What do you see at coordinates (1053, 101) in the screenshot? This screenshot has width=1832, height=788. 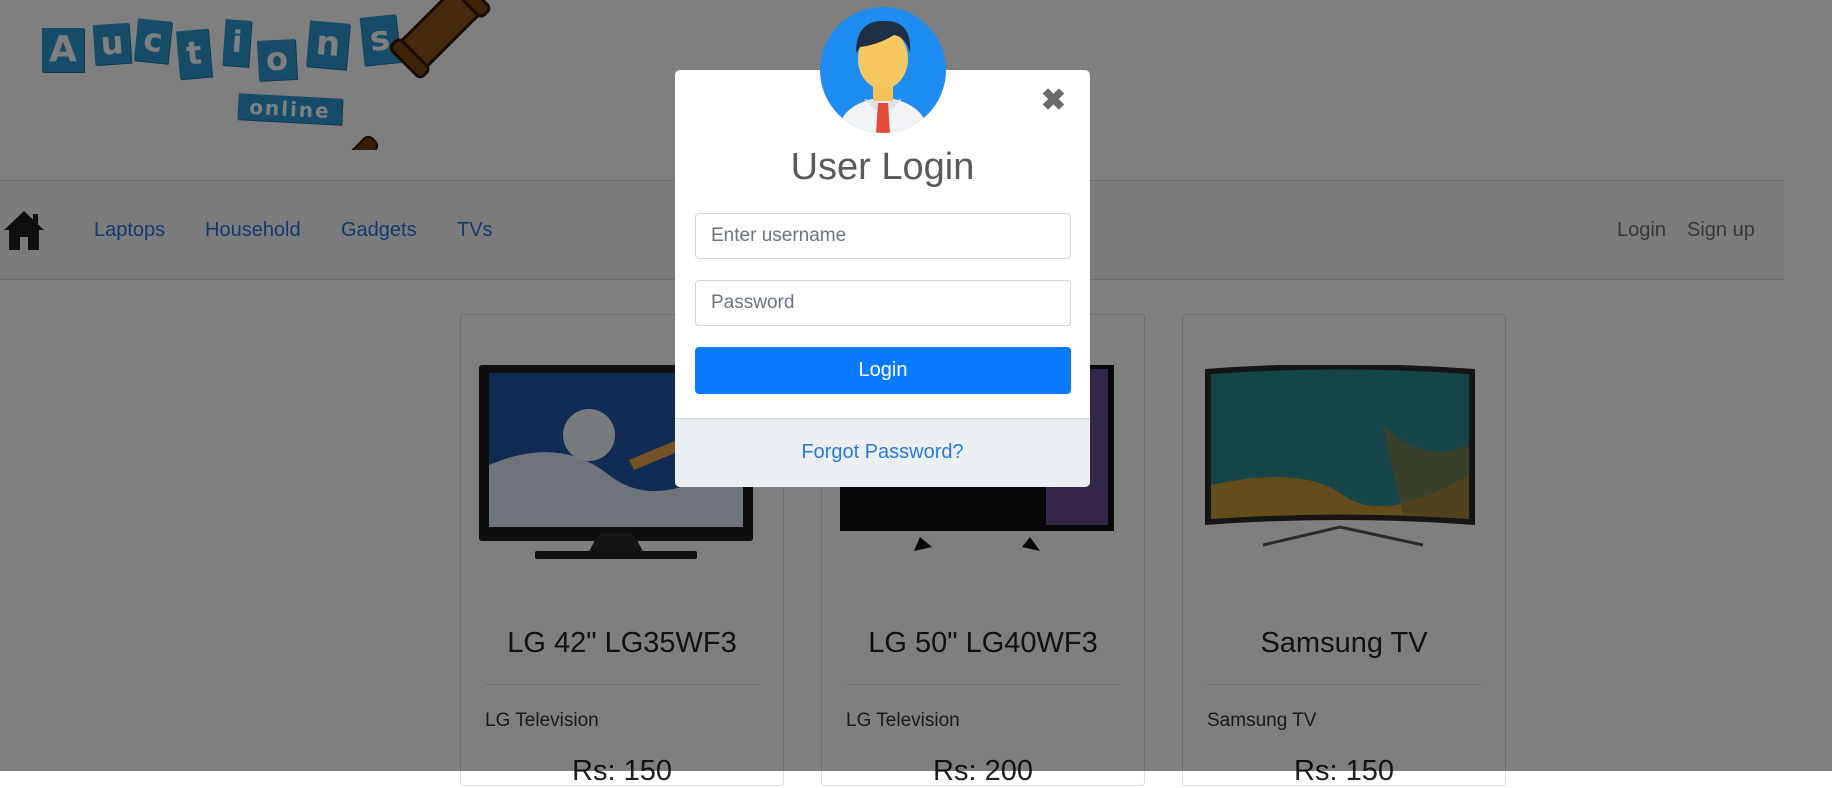 I see `close-icon: ✖` at bounding box center [1053, 101].